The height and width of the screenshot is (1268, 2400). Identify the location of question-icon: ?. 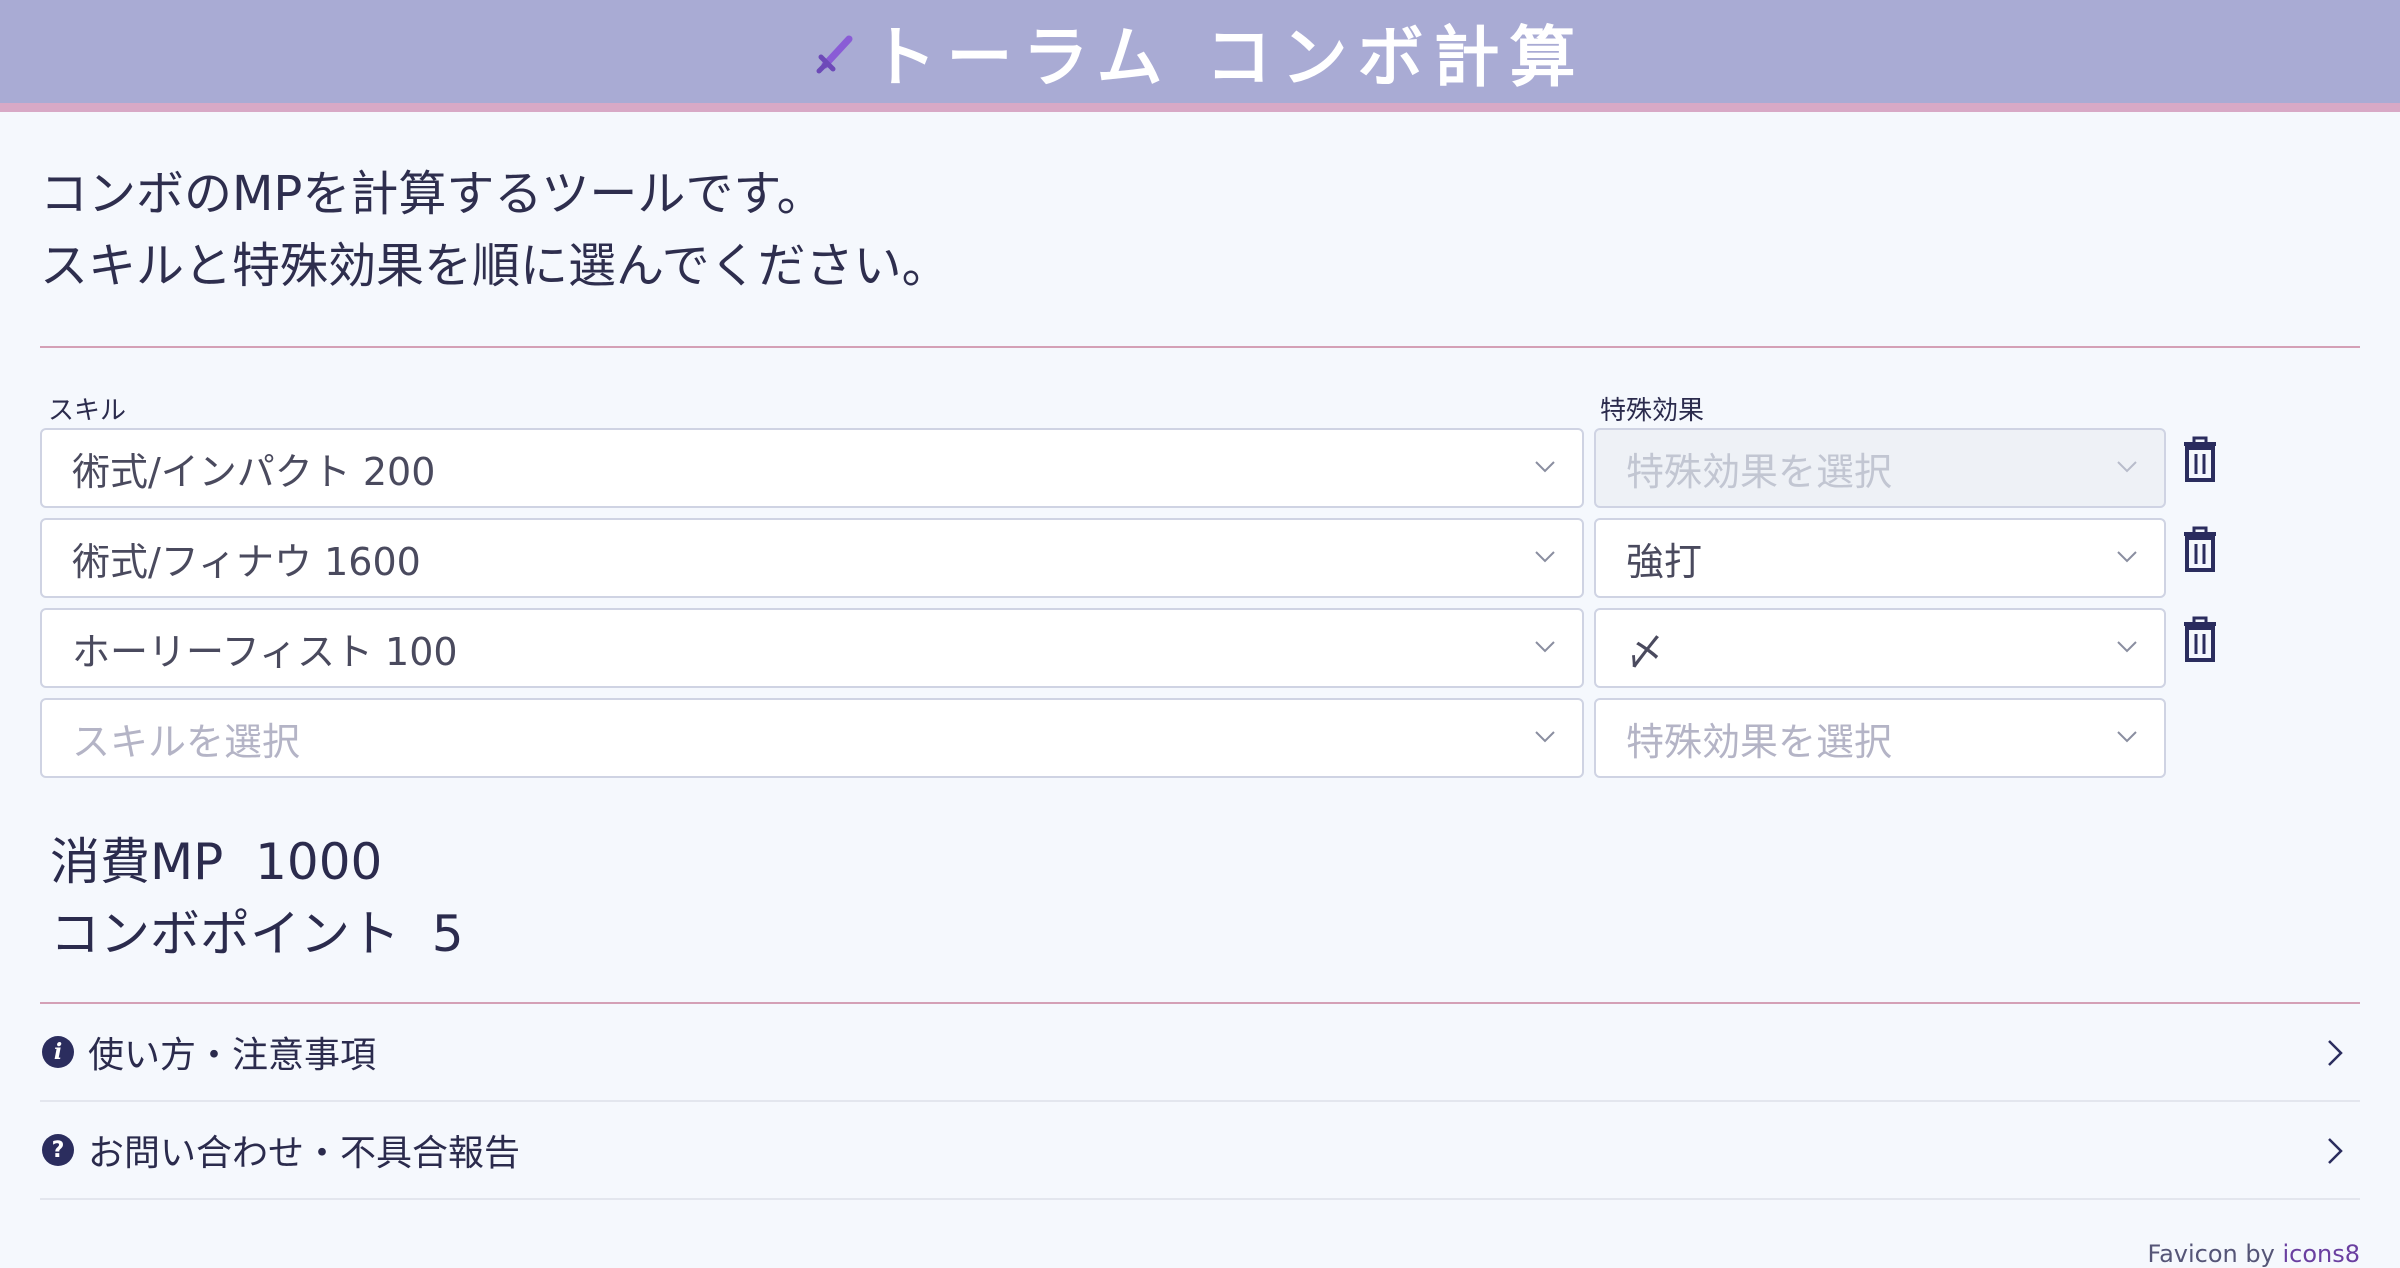
(58, 1150).